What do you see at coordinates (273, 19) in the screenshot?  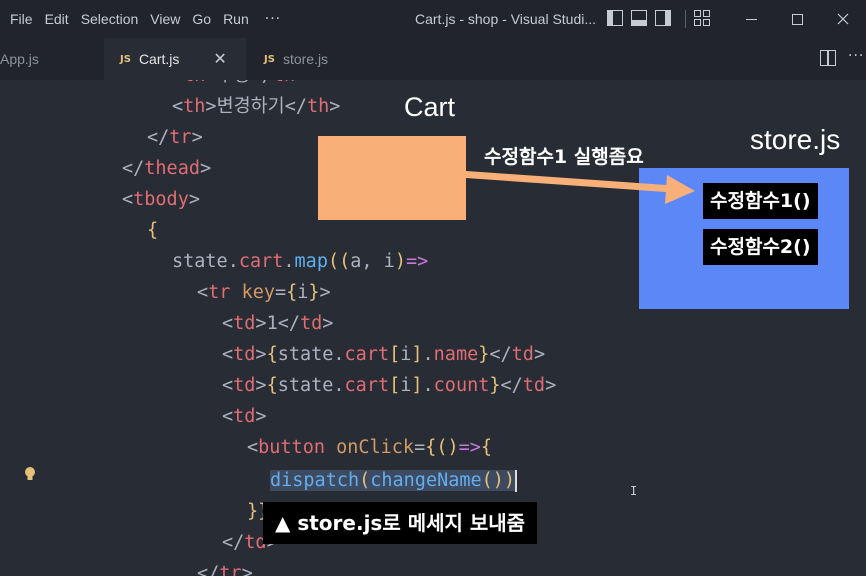 I see `menu-more-icon: ···` at bounding box center [273, 19].